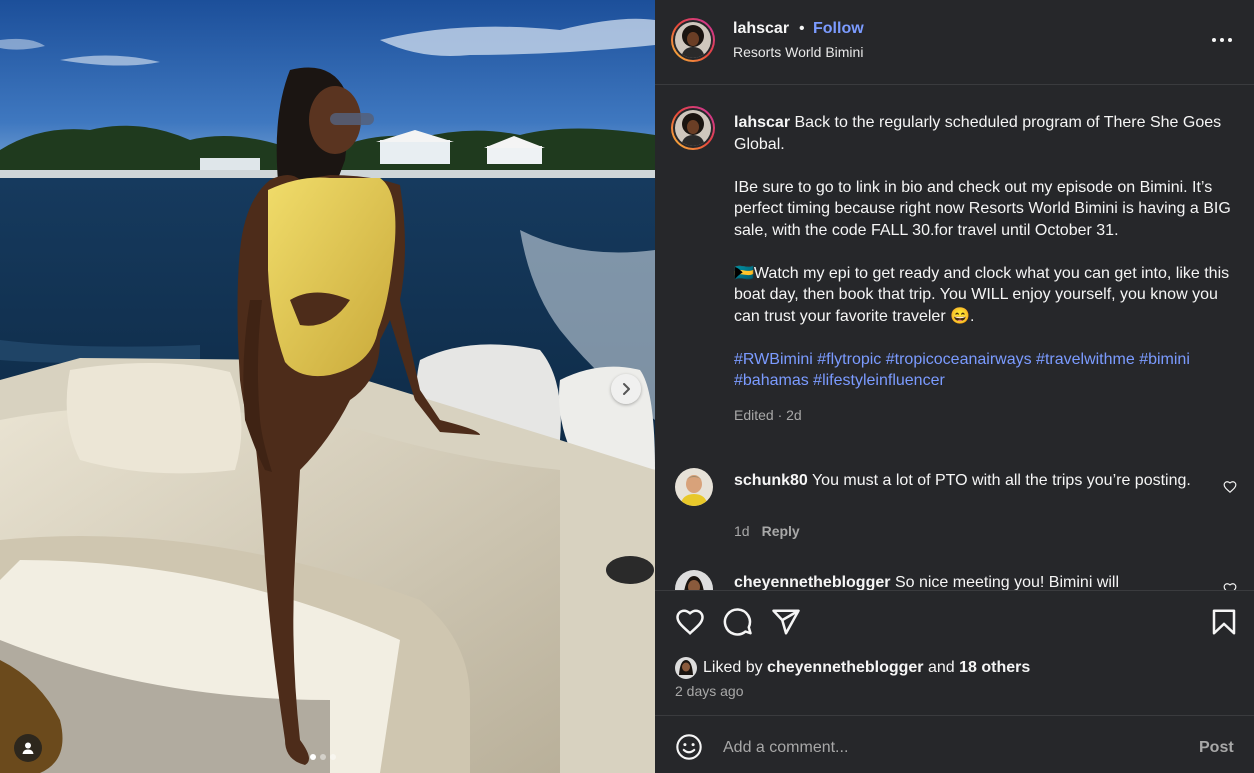  I want to click on liker-avatar-image, so click(686, 668).